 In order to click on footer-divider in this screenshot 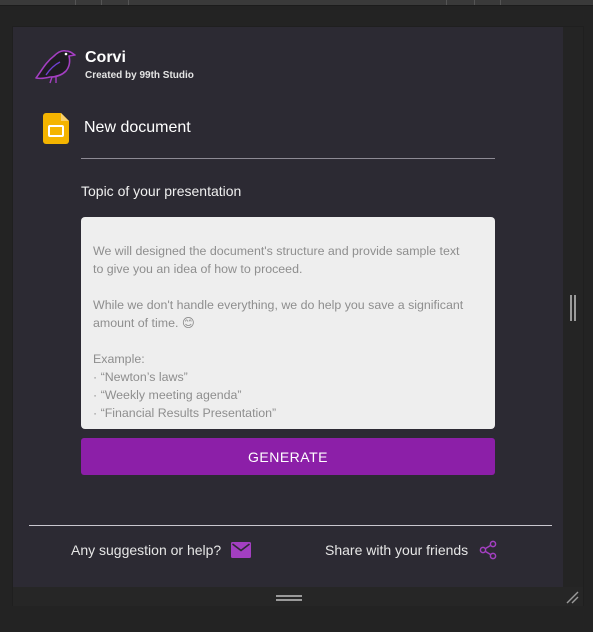, I will do `click(290, 525)`.